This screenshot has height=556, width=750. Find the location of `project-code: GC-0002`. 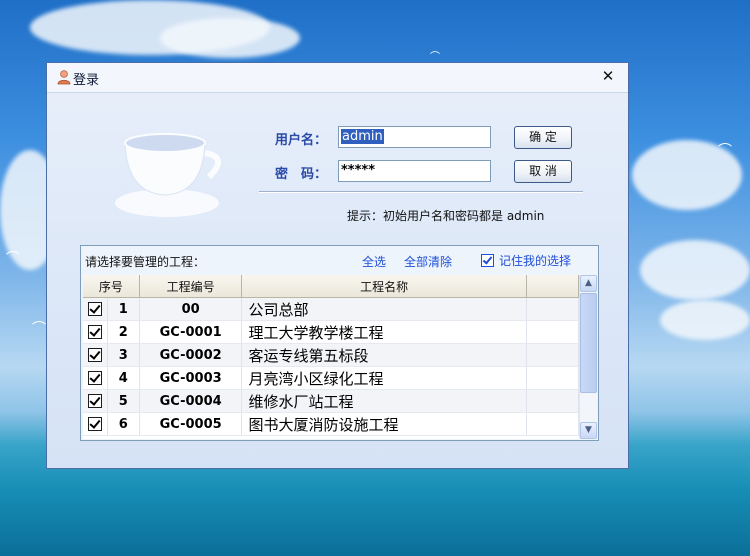

project-code: GC-0002 is located at coordinates (191, 355).